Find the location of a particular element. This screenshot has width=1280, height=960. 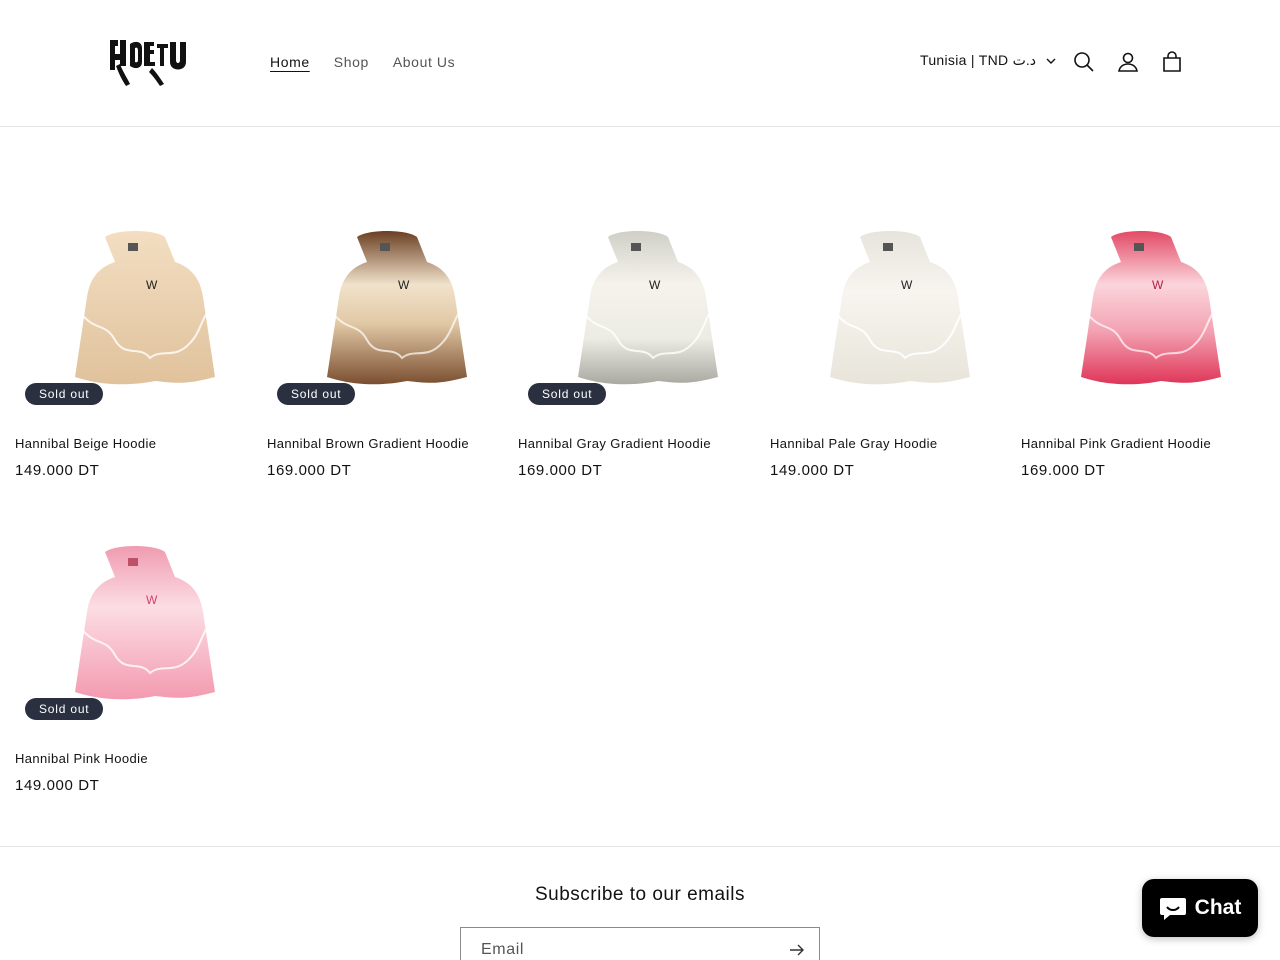

main-nav: Home Shop About Us is located at coordinates (362, 62).